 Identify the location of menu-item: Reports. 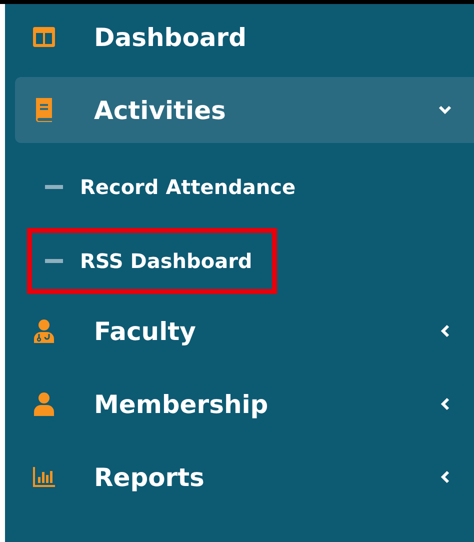
(244, 477).